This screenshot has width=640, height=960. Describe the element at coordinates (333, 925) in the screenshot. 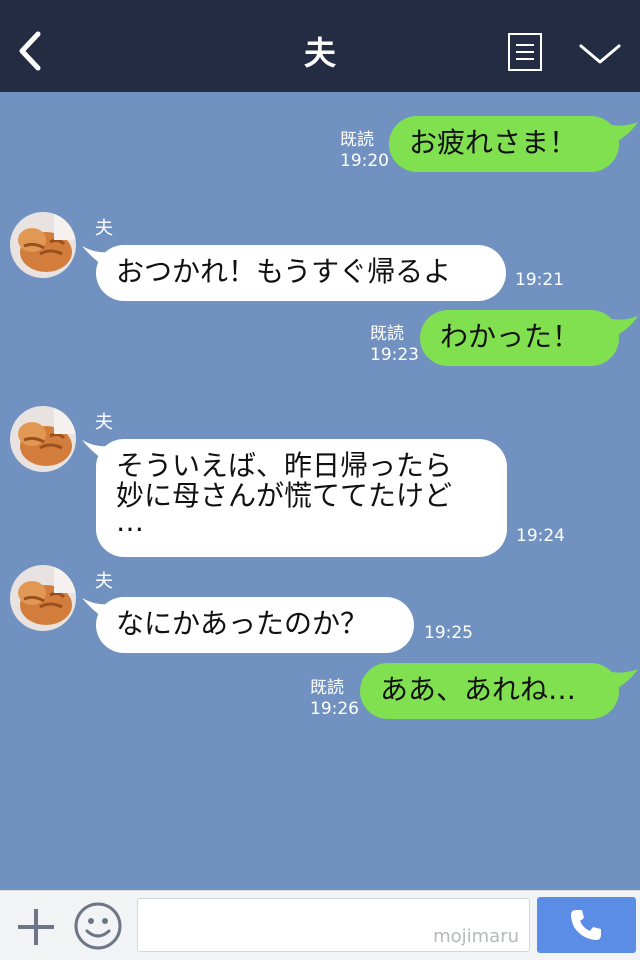

I see `message-input: mojimaru` at that location.